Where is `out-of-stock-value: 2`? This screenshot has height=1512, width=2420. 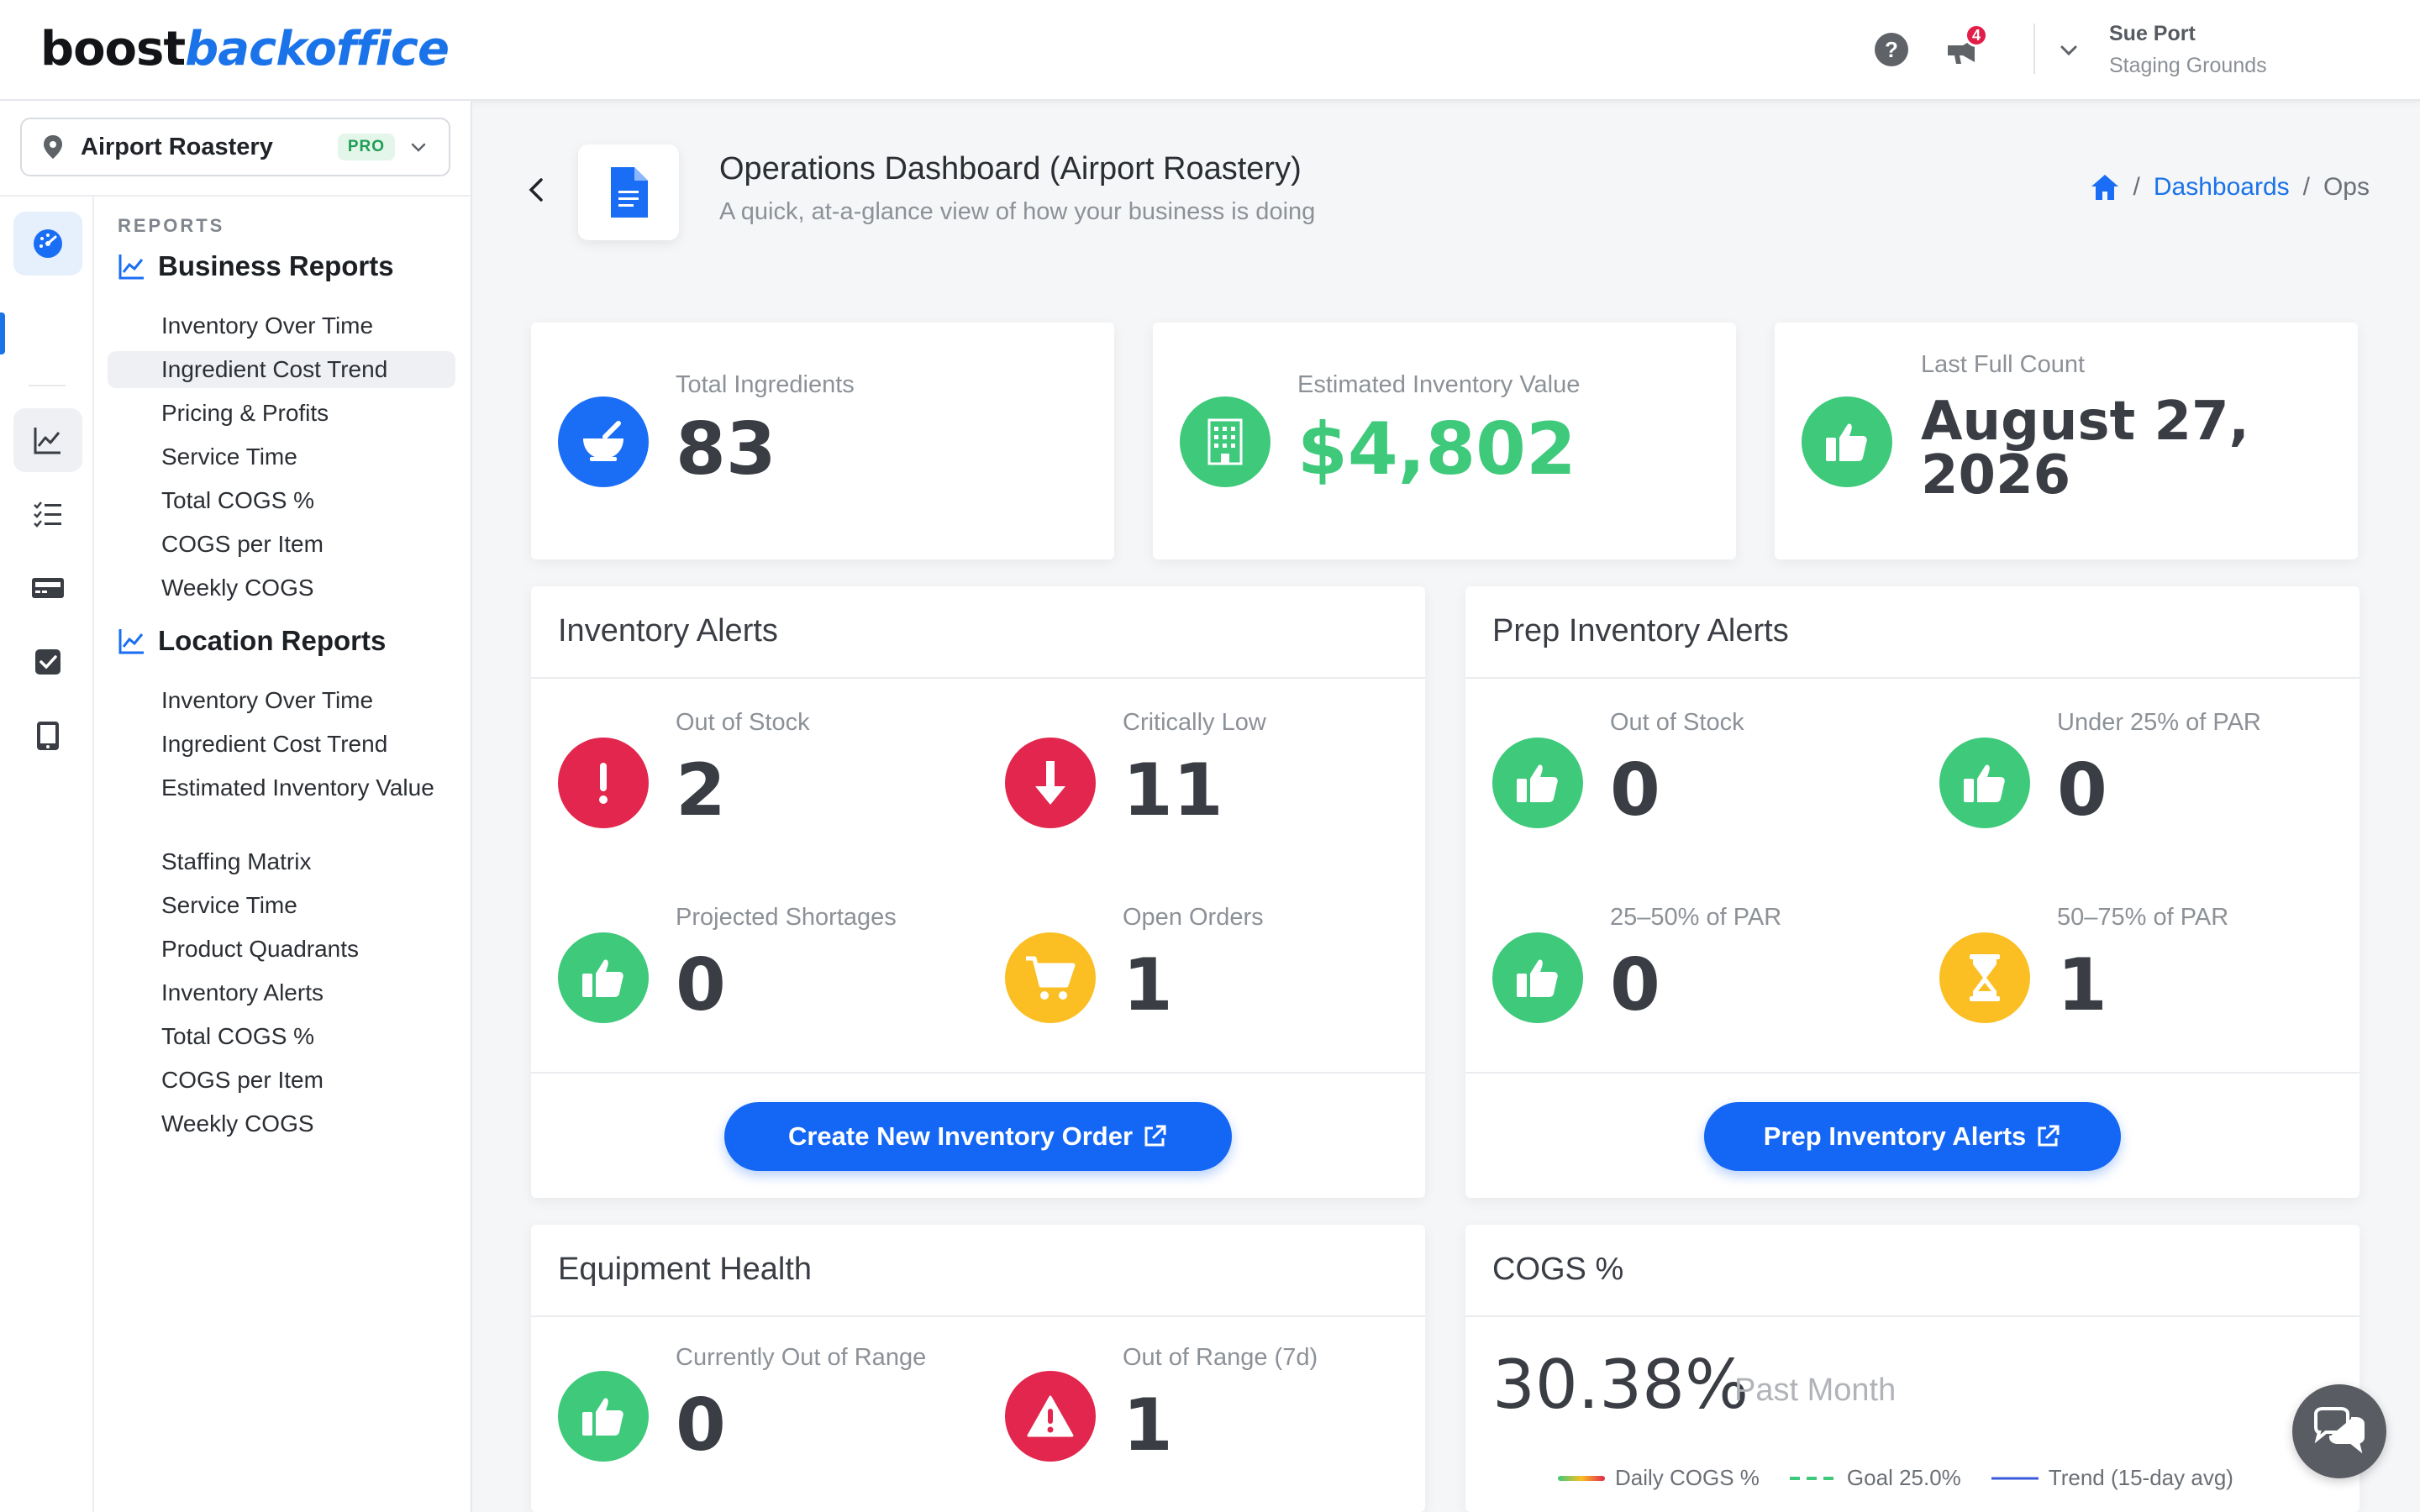 out-of-stock-value: 2 is located at coordinates (701, 790).